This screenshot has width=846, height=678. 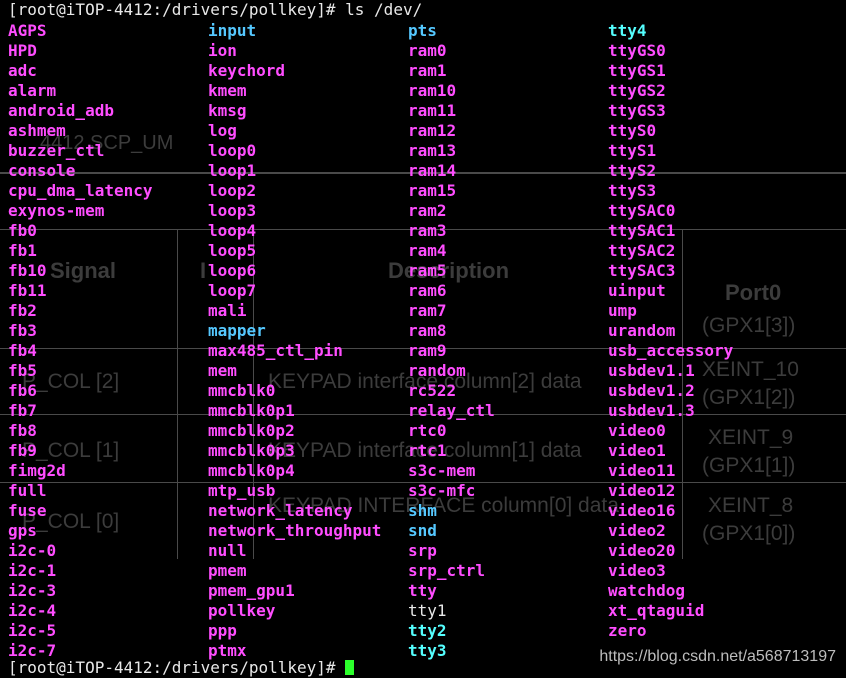 What do you see at coordinates (247, 70) in the screenshot?
I see `dev-entry: keychord` at bounding box center [247, 70].